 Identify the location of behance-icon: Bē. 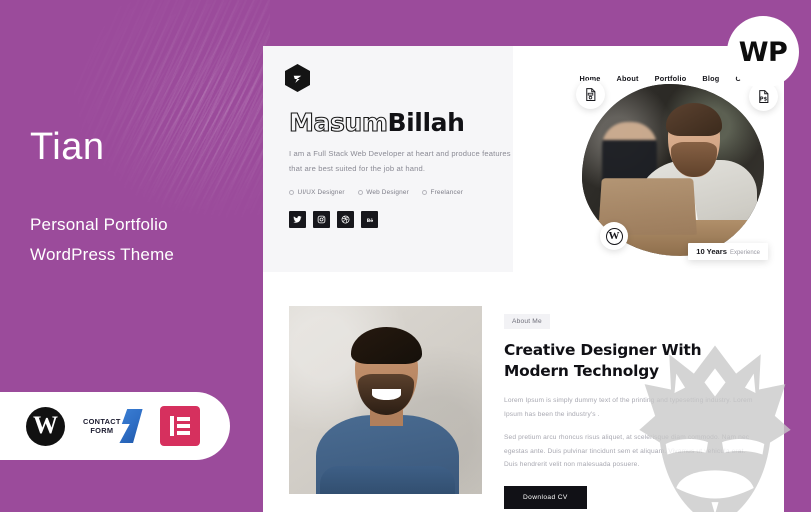
(369, 220).